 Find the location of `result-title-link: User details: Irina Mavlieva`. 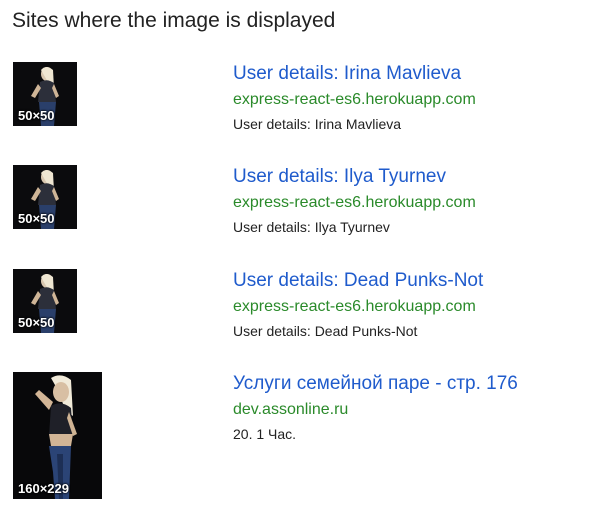

result-title-link: User details: Irina Mavlieva is located at coordinates (413, 74).